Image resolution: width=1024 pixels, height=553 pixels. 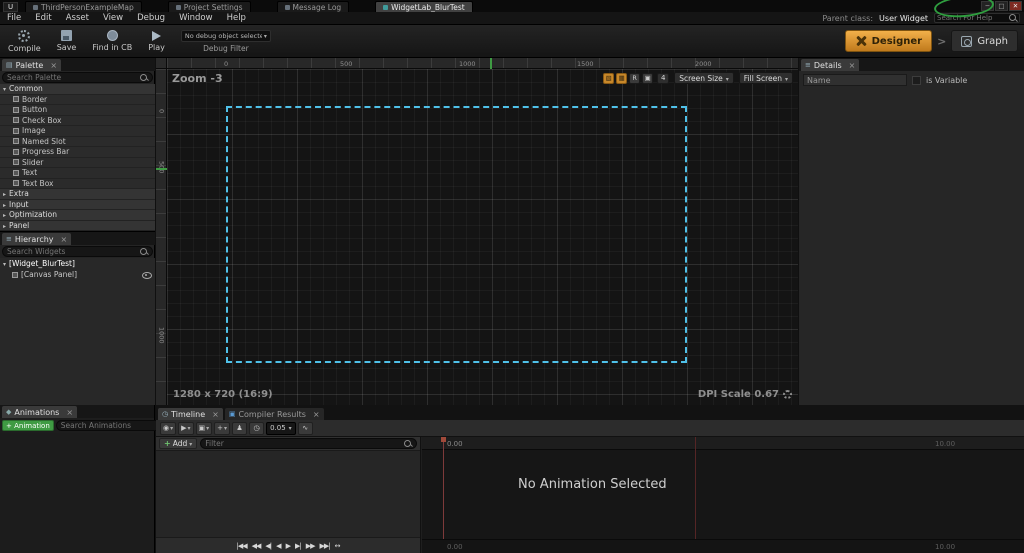 What do you see at coordinates (40, 412) in the screenshot?
I see `animations-tab: Animations` at bounding box center [40, 412].